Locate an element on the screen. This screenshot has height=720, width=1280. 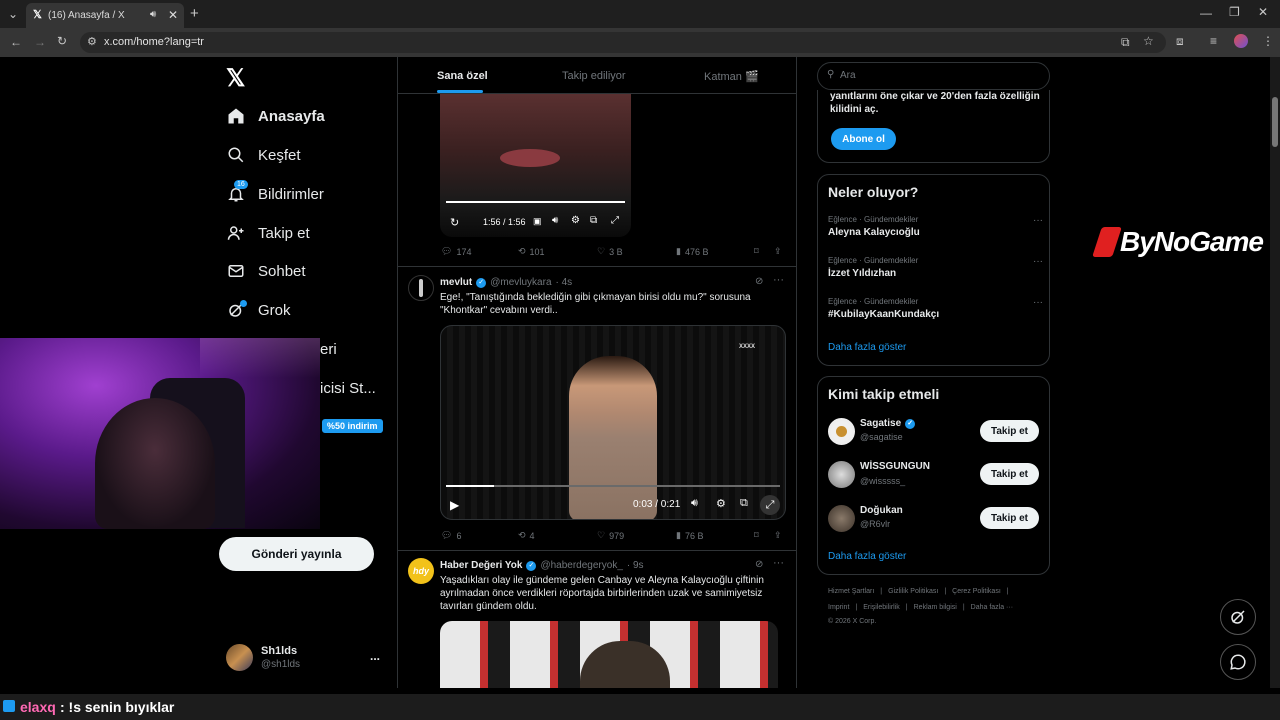
footer-link: Imprint is located at coordinates (838, 607).